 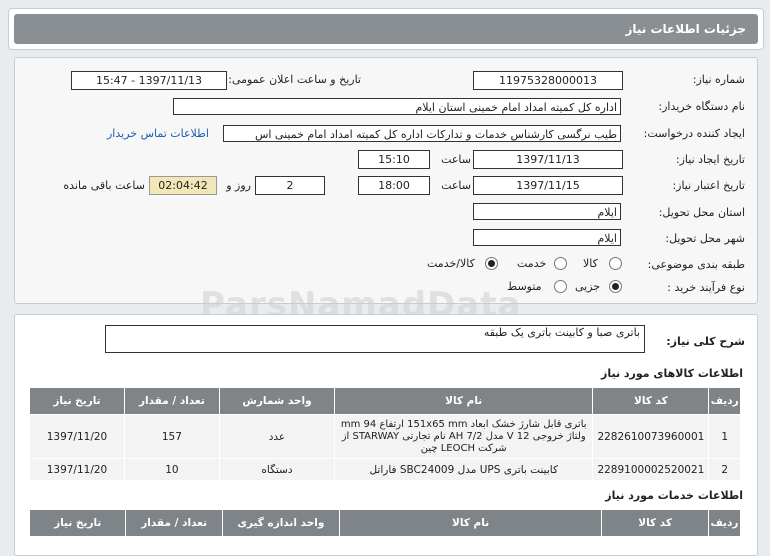 I want to click on process-minor-radio, so click(x=615, y=286).